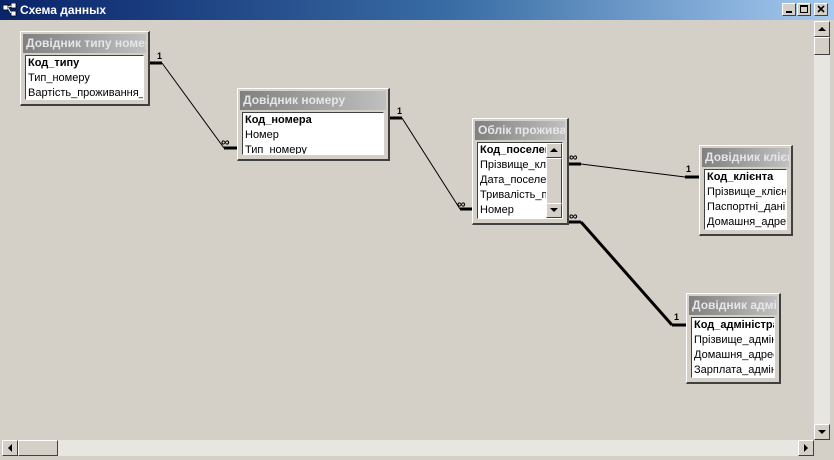 The width and height of the screenshot is (834, 460). Describe the element at coordinates (745, 207) in the screenshot. I see `field-item: Паспортні_дані` at that location.